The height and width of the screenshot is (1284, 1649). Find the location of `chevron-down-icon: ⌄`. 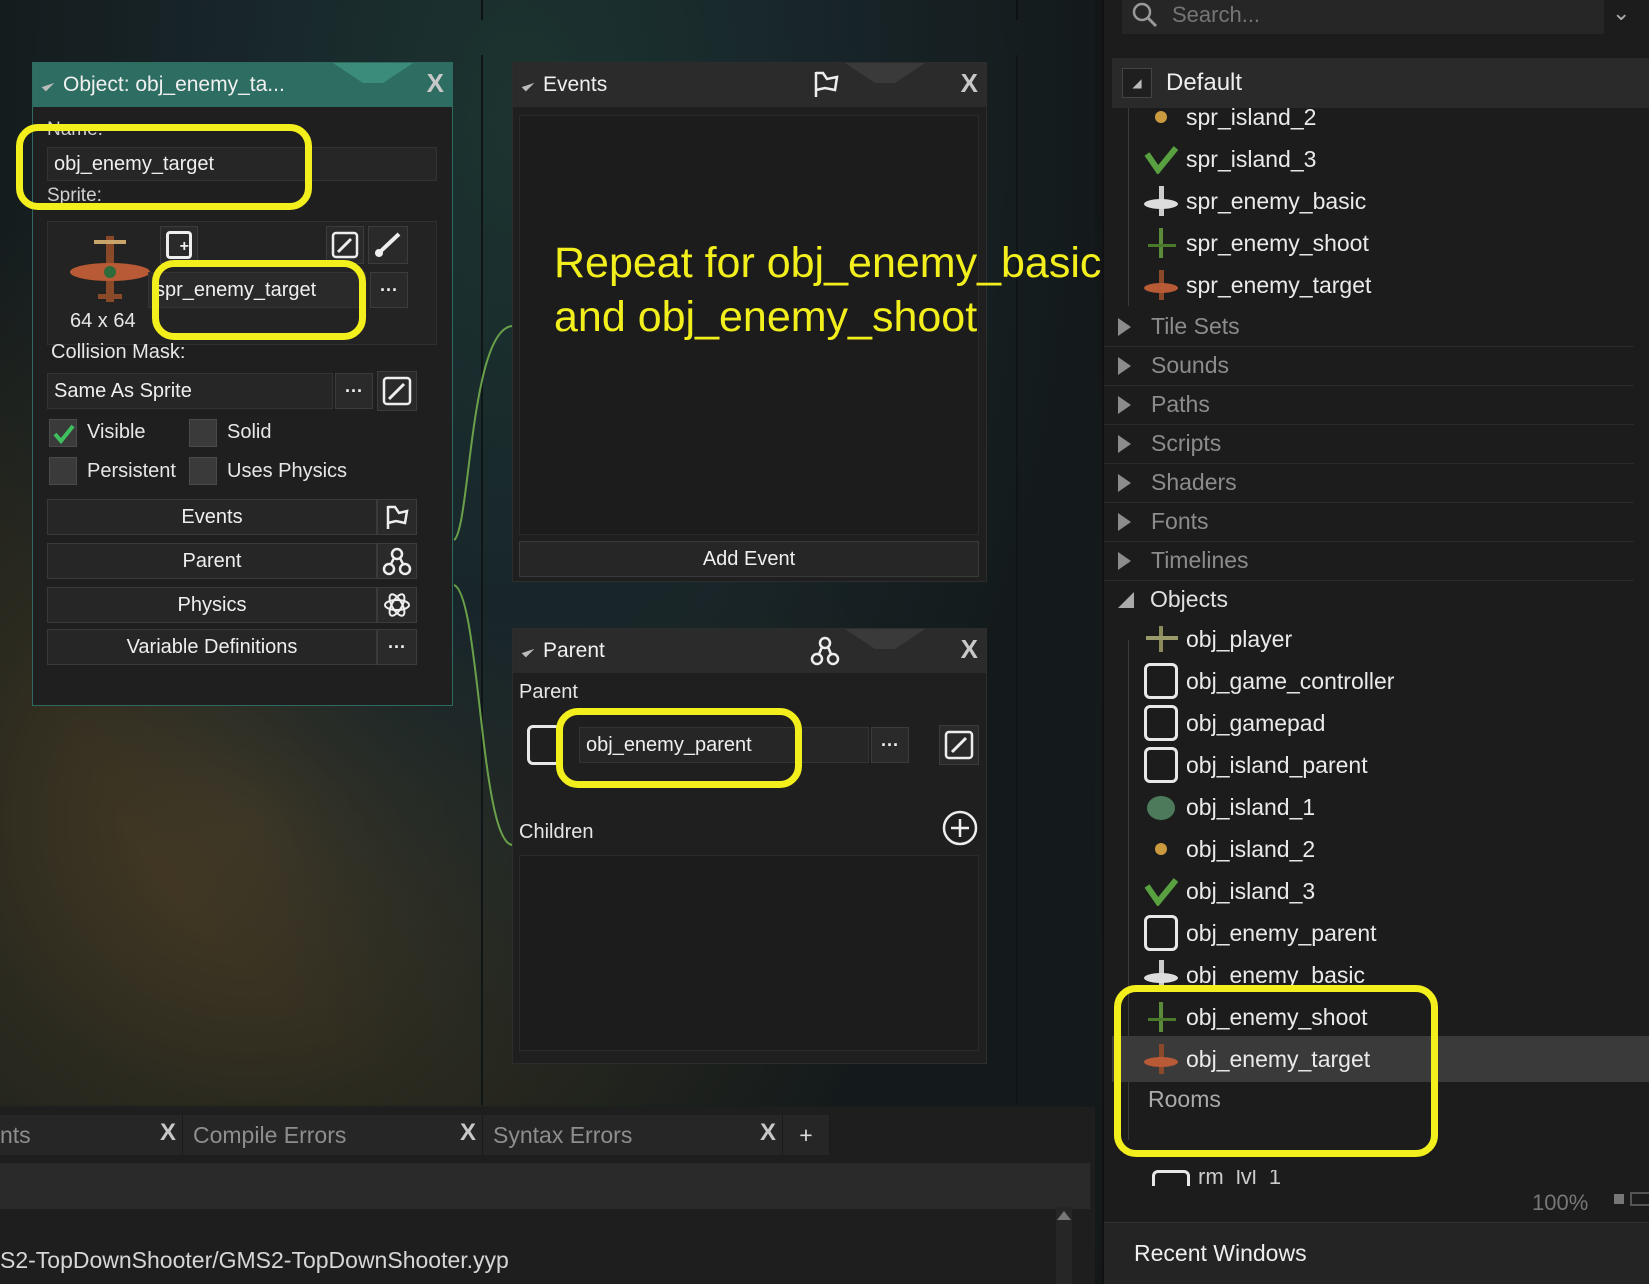

chevron-down-icon: ⌄ is located at coordinates (1621, 13).